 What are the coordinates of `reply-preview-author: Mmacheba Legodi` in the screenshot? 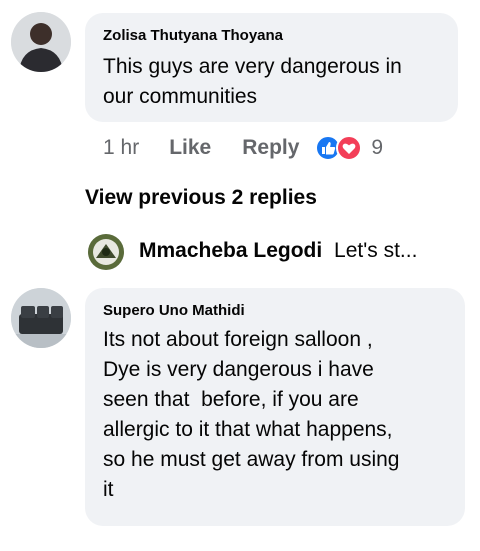 It's located at (230, 250).